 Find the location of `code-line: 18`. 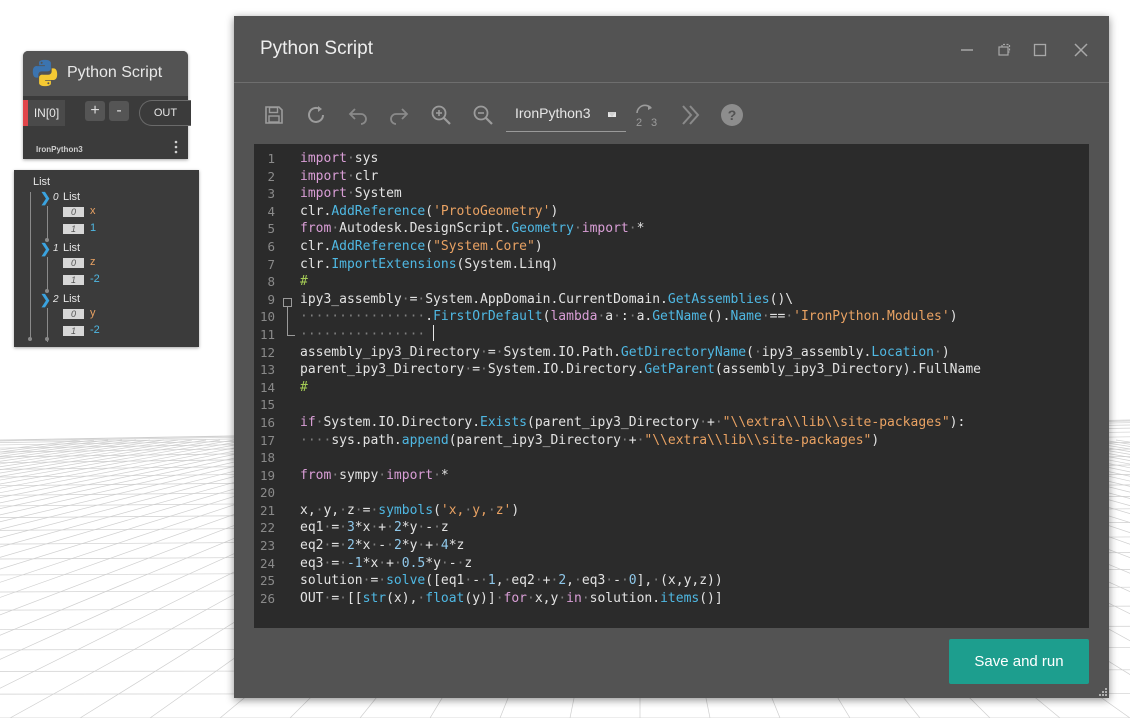

code-line: 18 is located at coordinates (671, 458).